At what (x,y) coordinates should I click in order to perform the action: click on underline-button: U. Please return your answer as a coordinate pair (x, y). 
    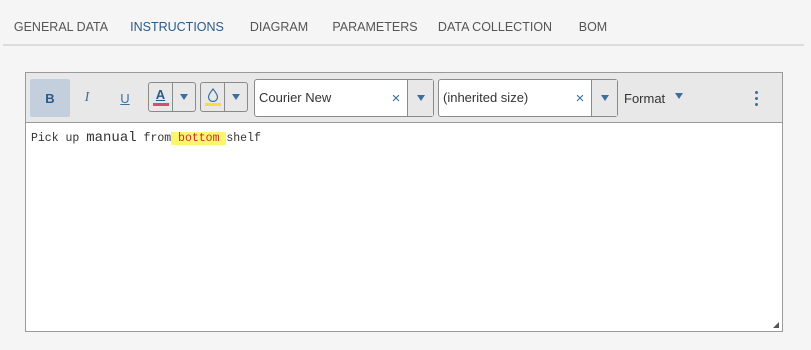
    Looking at the image, I should click on (125, 98).